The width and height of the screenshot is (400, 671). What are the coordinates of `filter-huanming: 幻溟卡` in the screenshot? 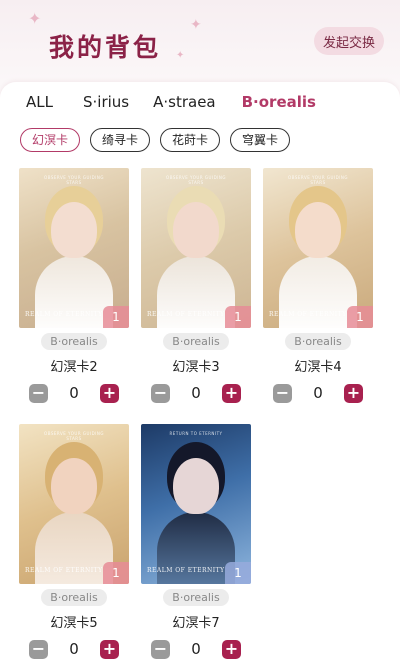 It's located at (50, 140).